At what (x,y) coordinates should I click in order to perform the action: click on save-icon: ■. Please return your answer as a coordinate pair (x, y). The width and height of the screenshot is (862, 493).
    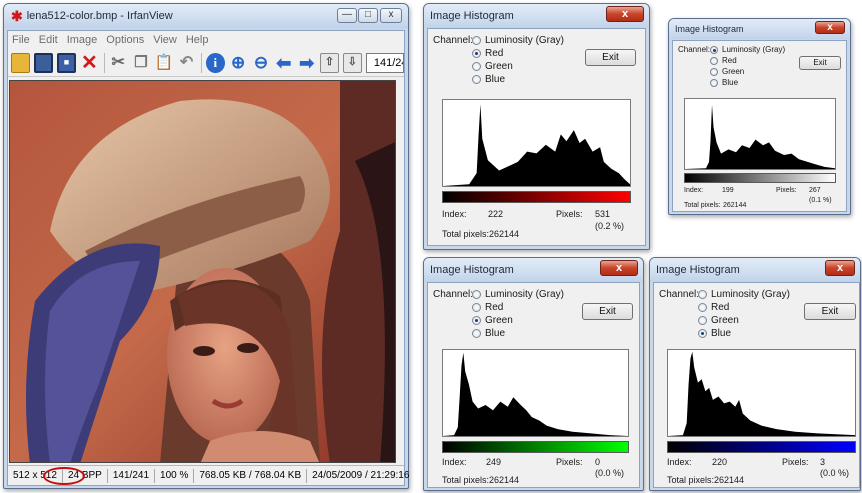
    Looking at the image, I should click on (66, 62).